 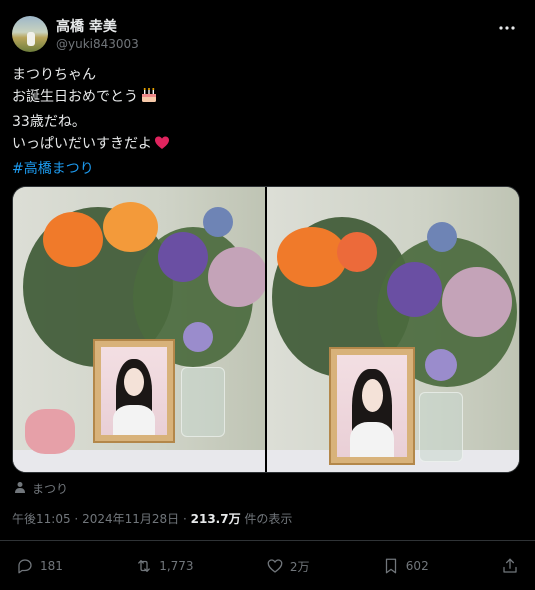 I want to click on heart-icon, so click(x=275, y=566).